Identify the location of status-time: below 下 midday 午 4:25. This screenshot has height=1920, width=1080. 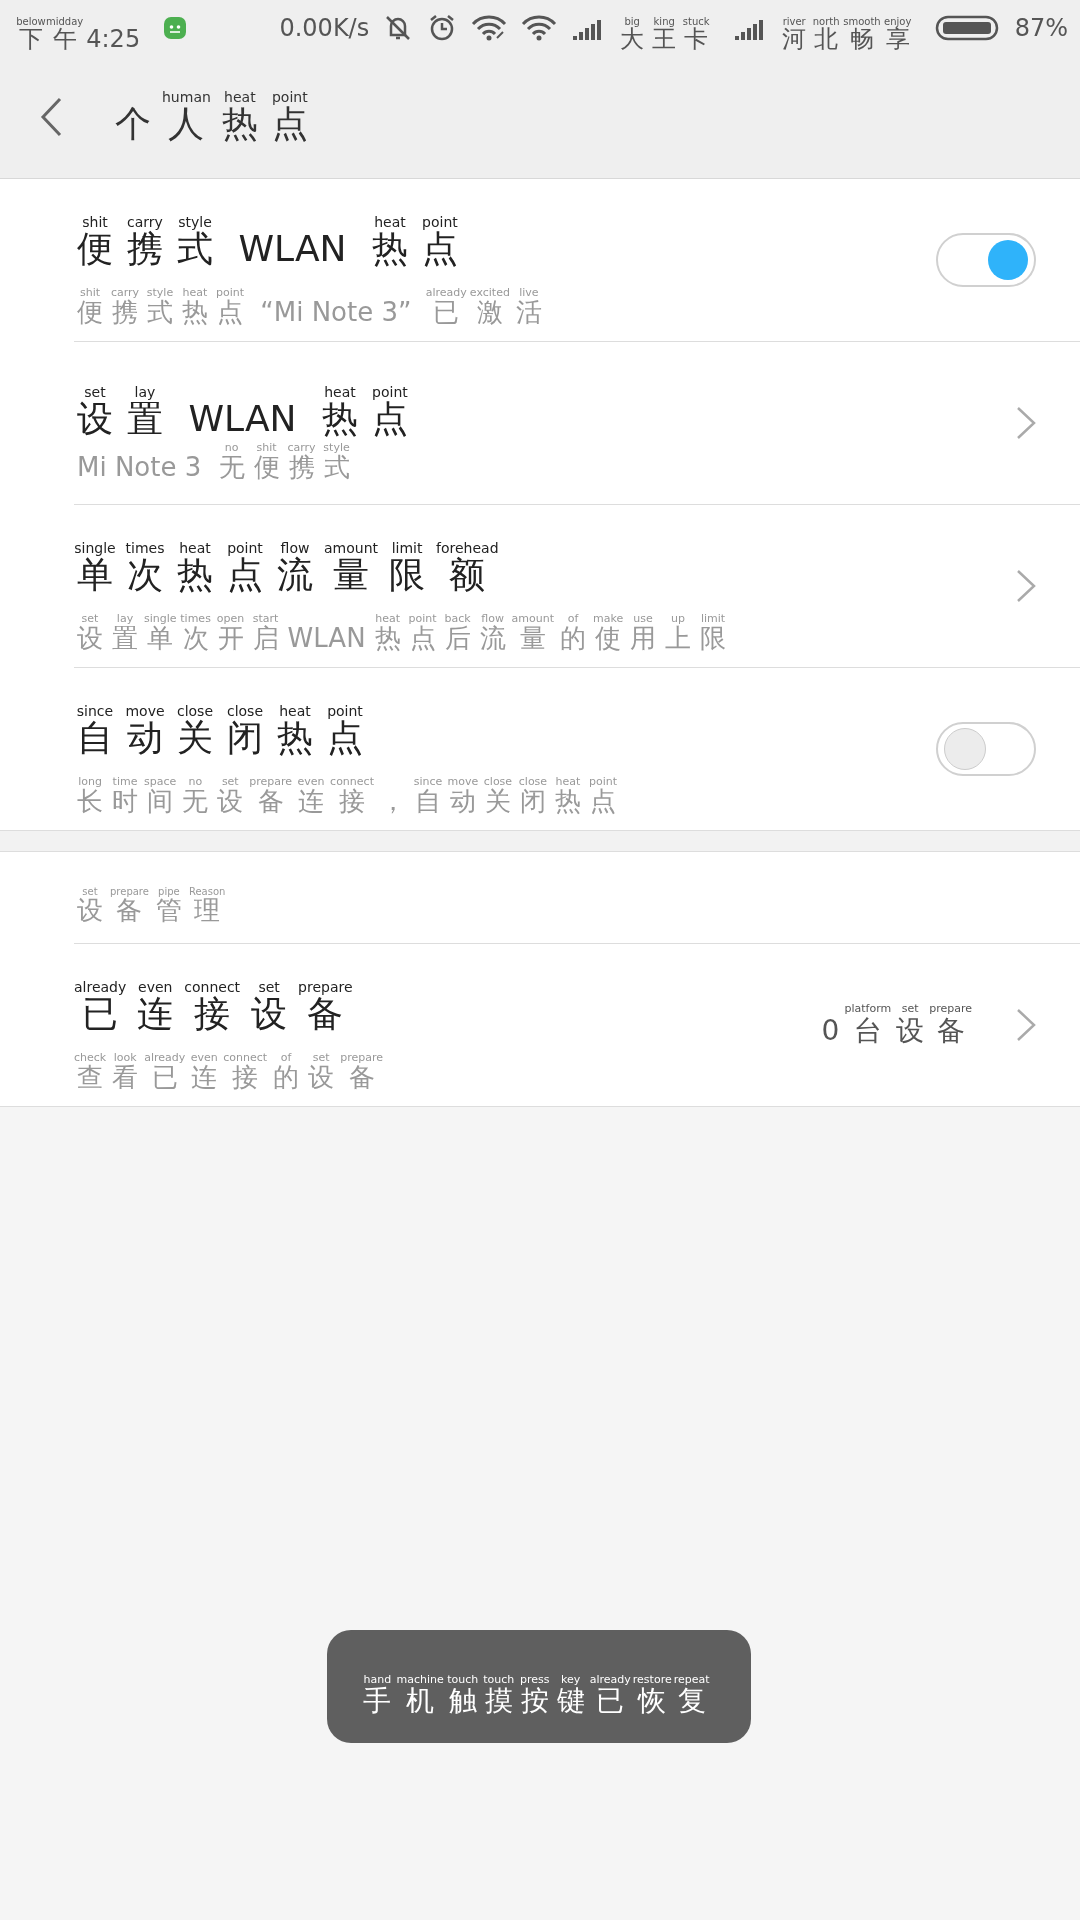
(79, 34).